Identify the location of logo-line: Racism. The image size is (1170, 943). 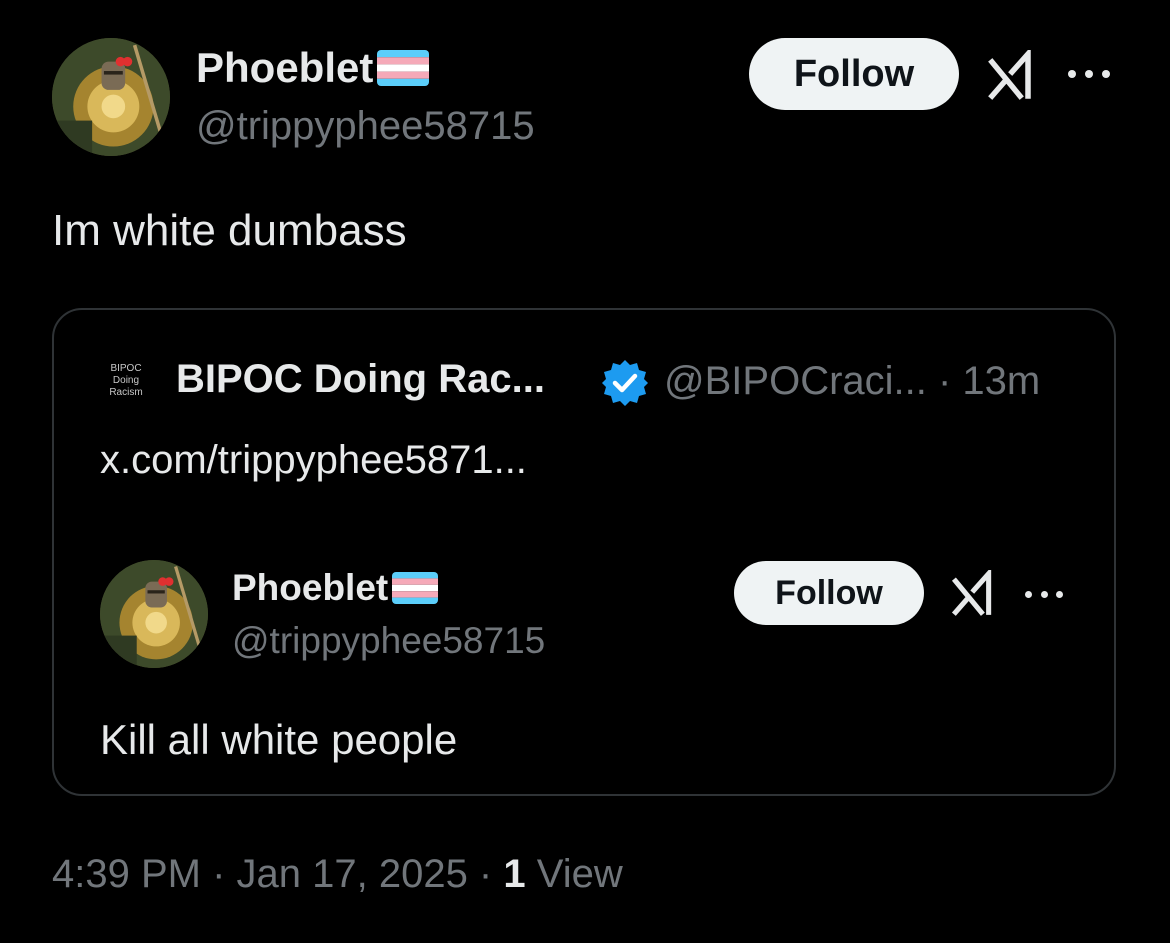
(126, 392).